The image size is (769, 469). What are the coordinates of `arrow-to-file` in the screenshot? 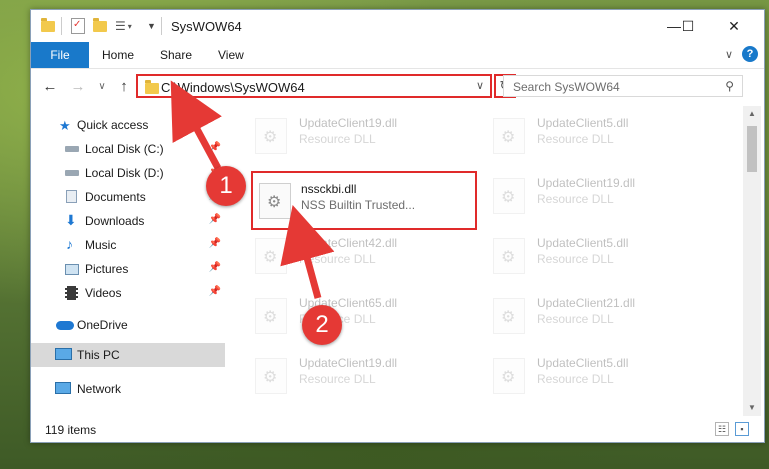 It's located at (307, 251).